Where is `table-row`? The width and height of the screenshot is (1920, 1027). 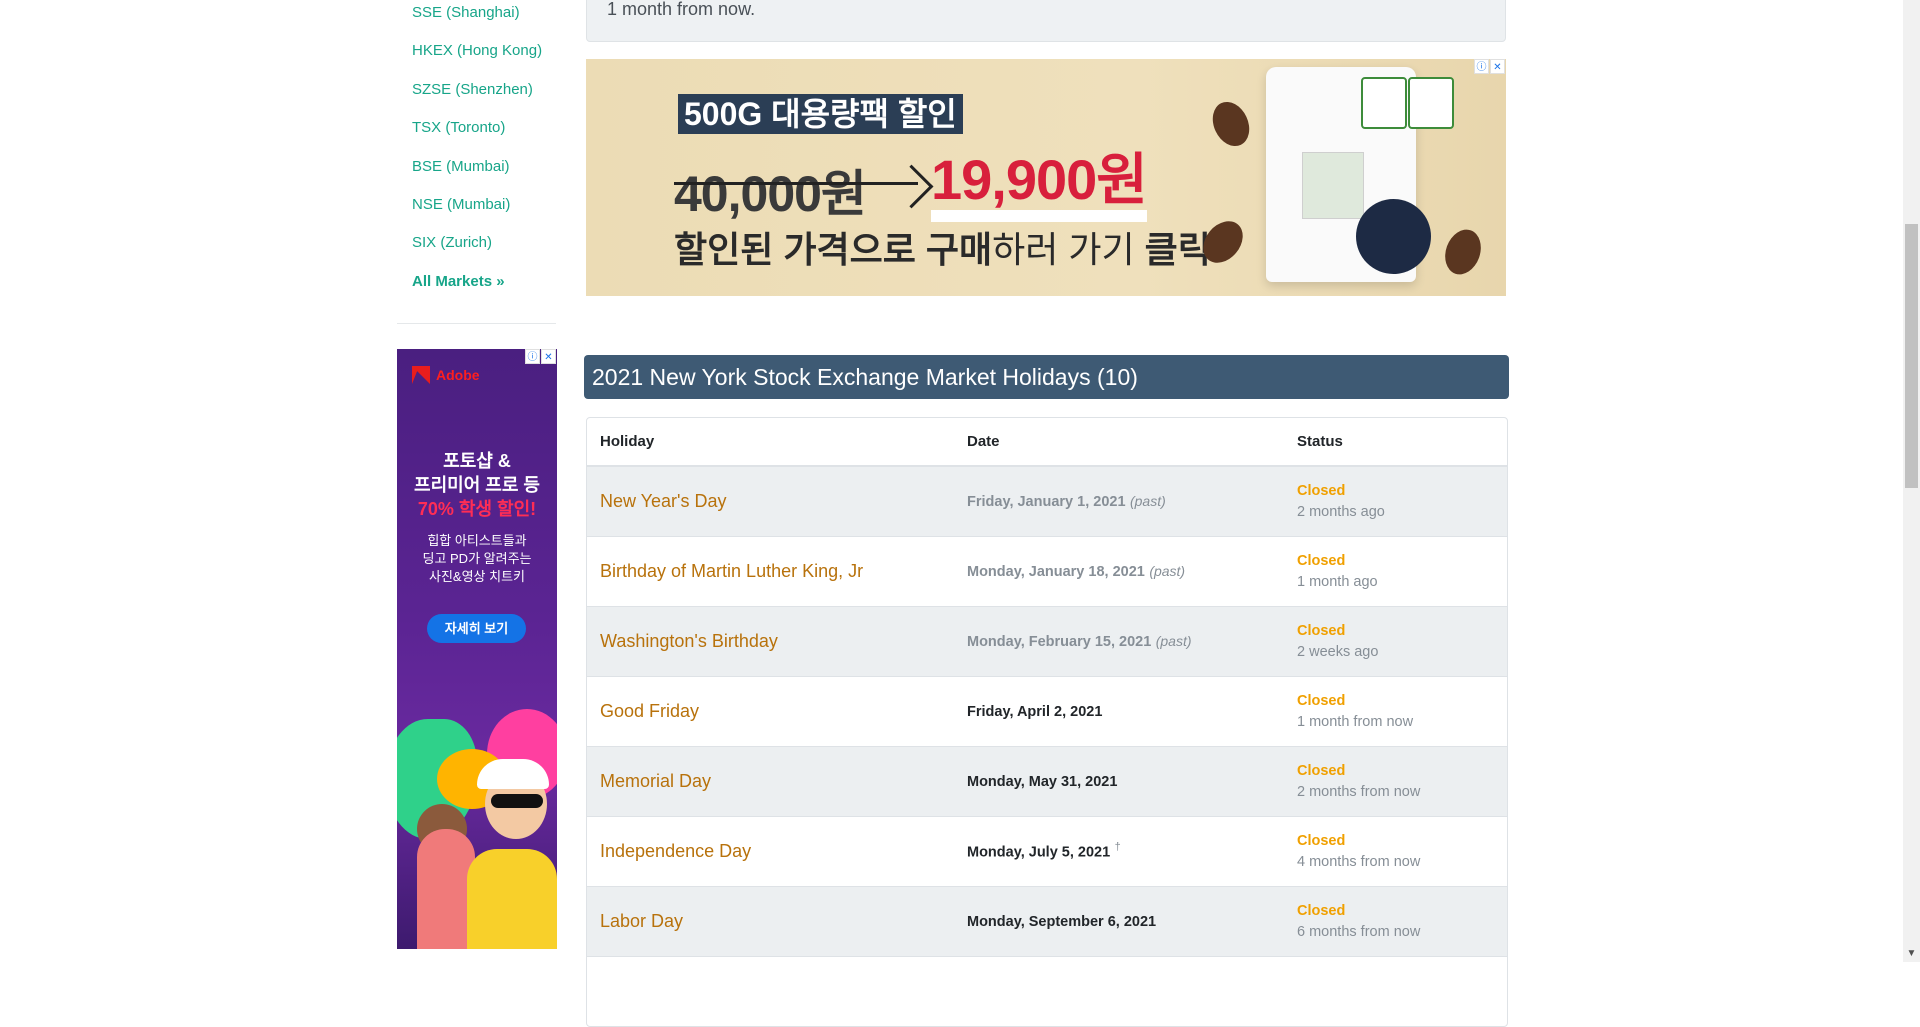 table-row is located at coordinates (1047, 991).